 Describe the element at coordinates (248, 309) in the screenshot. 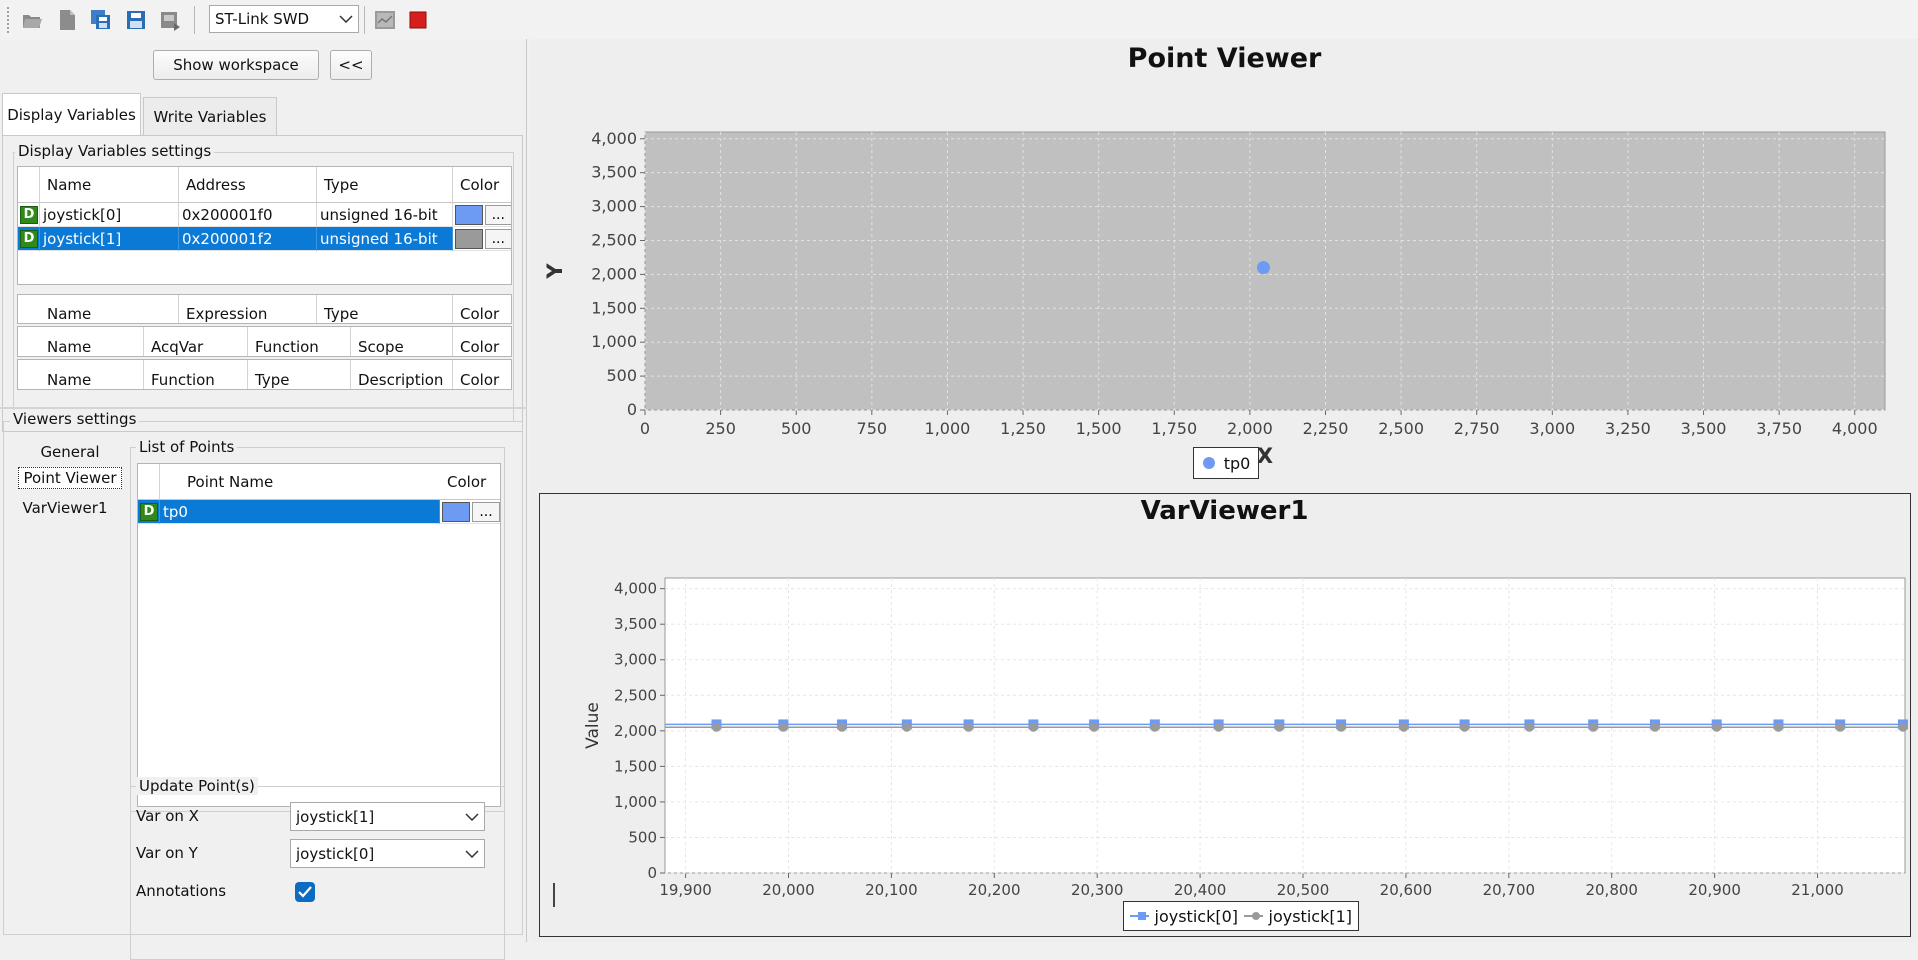

I see `column-header-expression: Expression` at that location.